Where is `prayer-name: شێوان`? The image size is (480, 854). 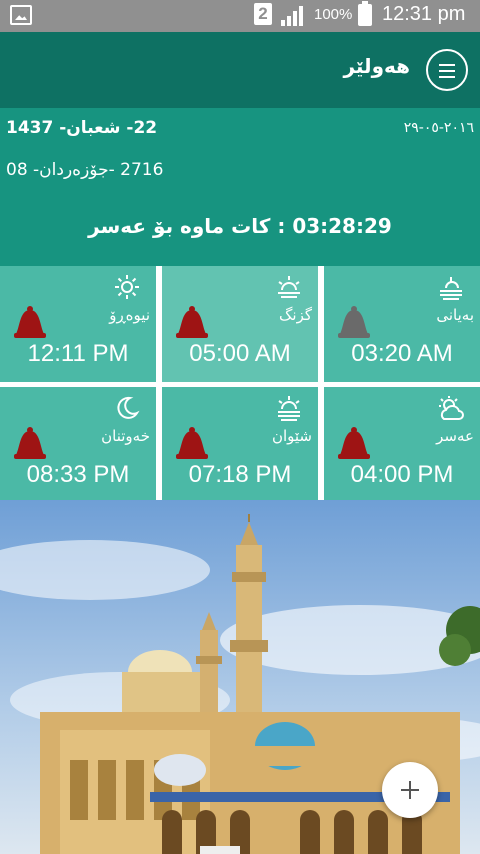
prayer-name: شێوان is located at coordinates (291, 436).